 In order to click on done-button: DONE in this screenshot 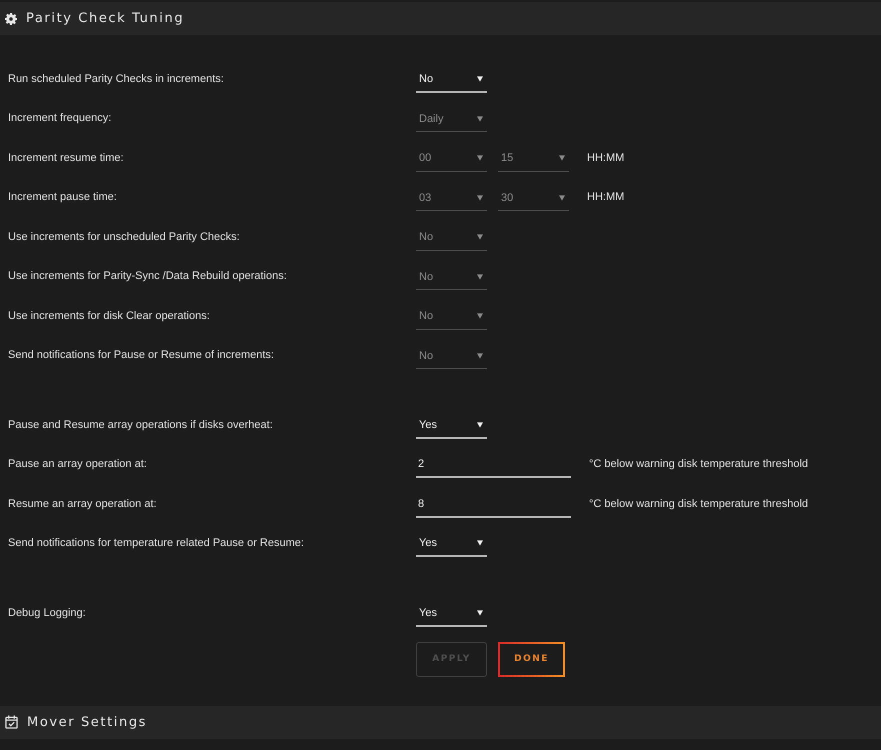, I will do `click(531, 659)`.